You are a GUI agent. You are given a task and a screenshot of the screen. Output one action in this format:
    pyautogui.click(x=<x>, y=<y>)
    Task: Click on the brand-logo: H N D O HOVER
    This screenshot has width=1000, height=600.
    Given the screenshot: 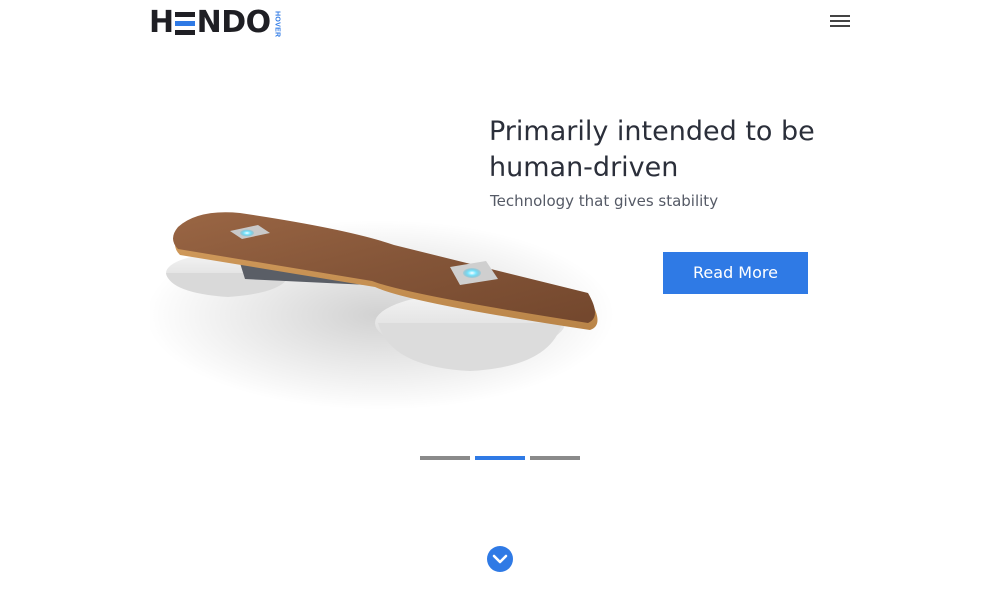 What is the action you would take?
    pyautogui.click(x=215, y=23)
    